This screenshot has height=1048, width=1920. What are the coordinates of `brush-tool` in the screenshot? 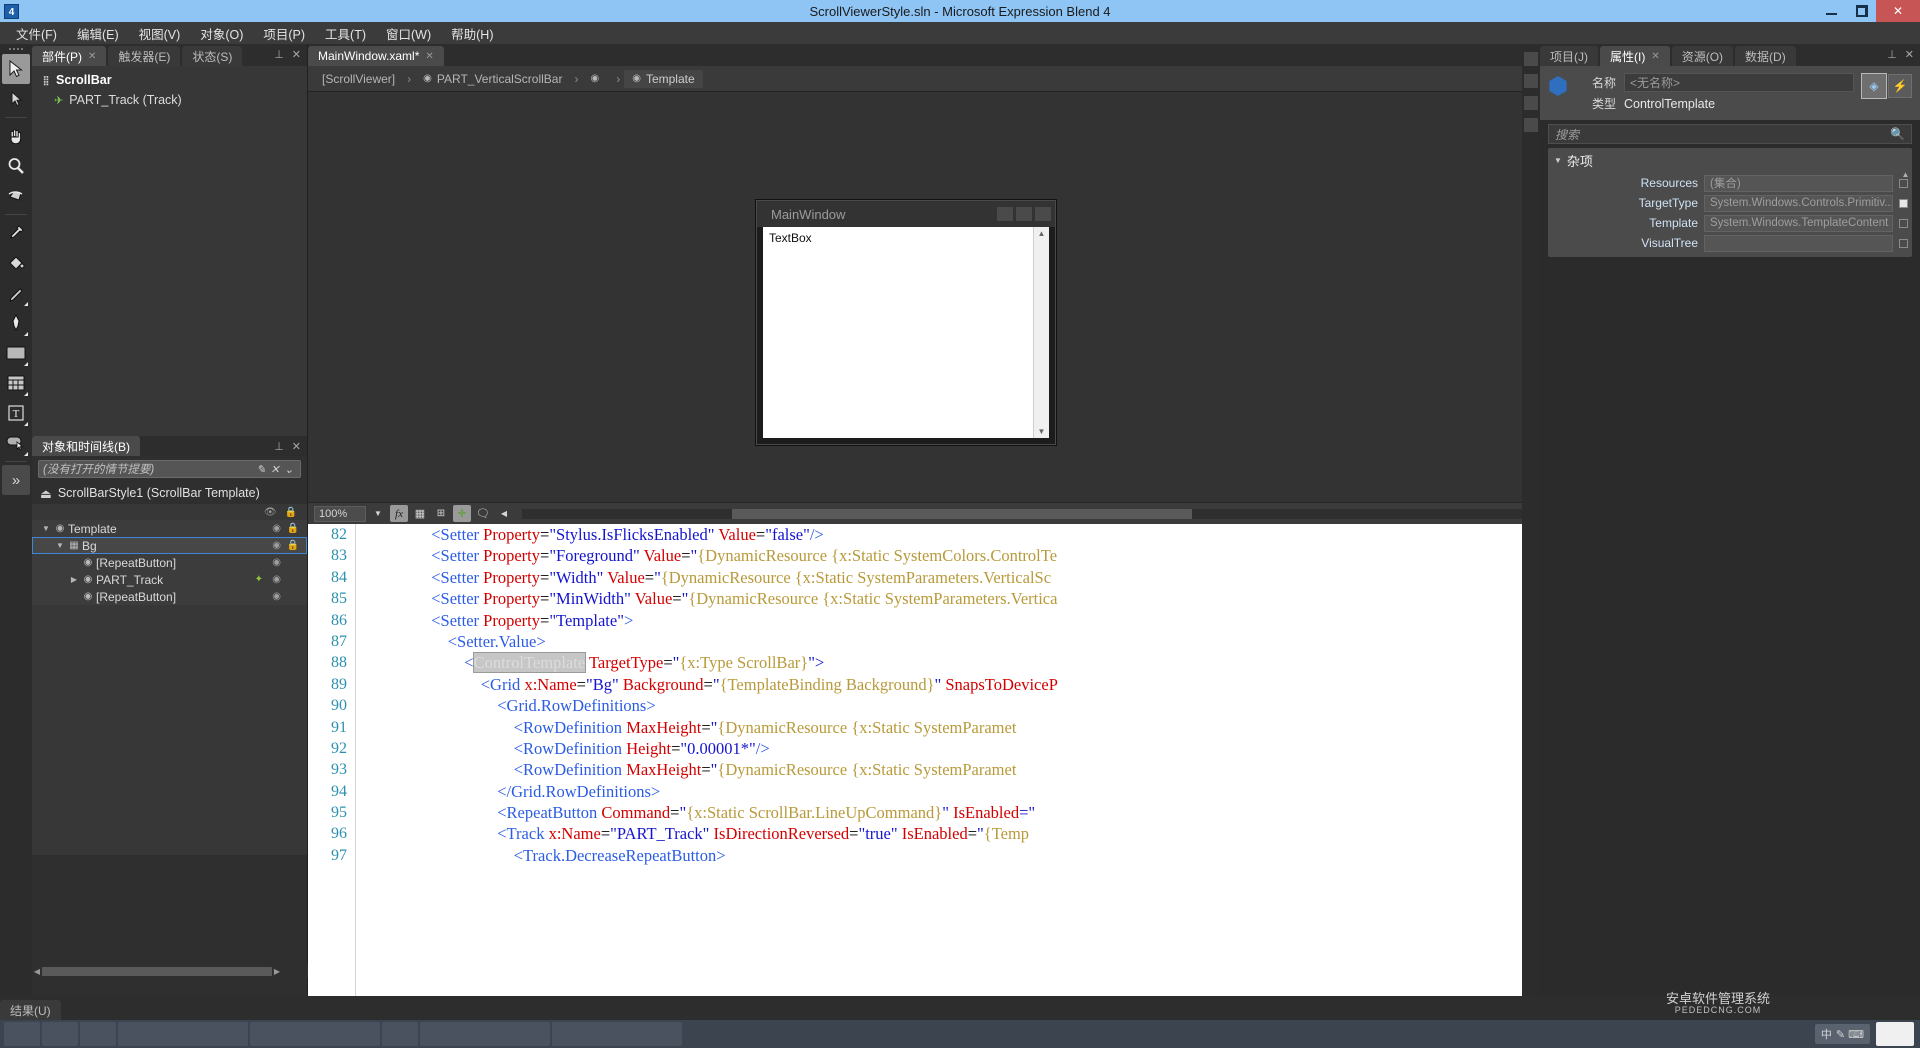 It's located at (16, 293).